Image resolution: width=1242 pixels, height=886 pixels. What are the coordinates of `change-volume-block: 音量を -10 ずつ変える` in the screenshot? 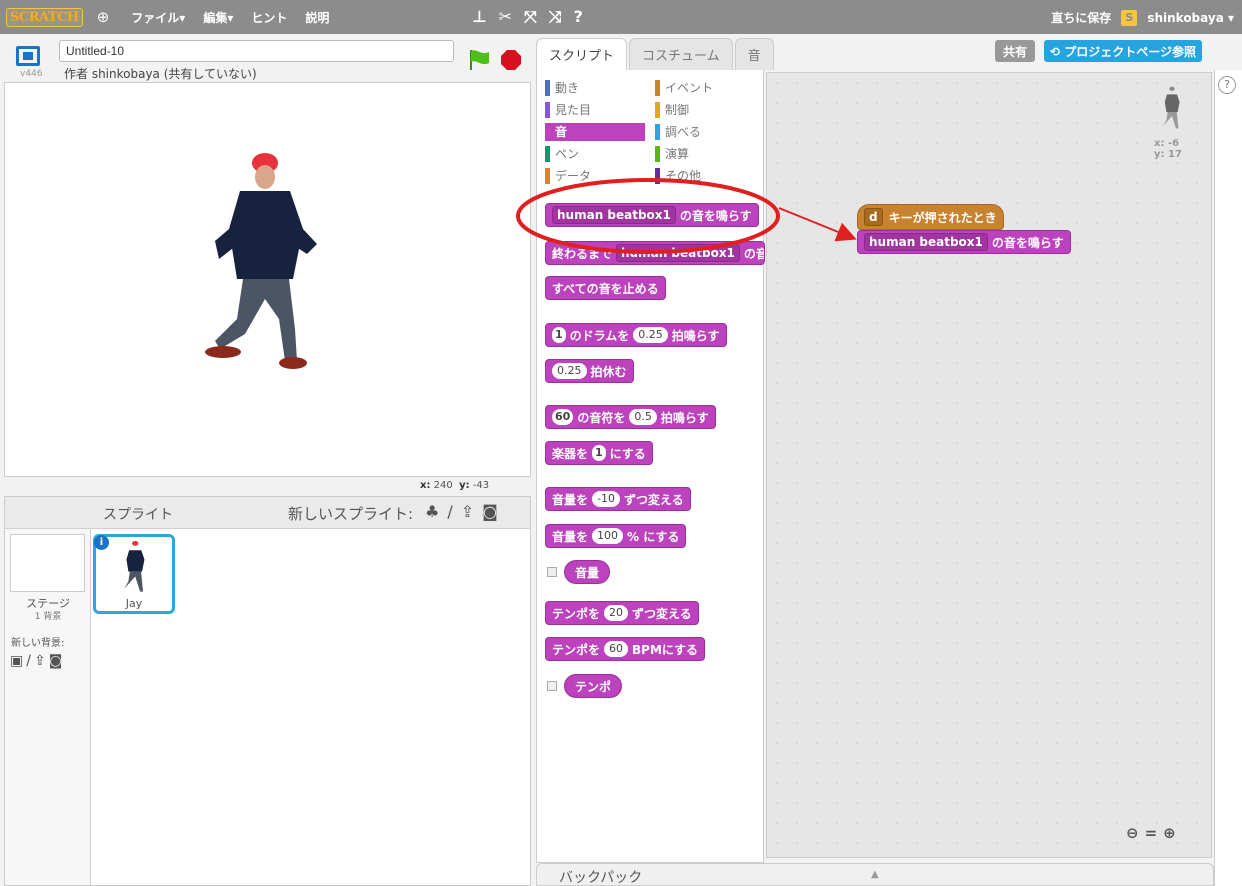 It's located at (618, 499).